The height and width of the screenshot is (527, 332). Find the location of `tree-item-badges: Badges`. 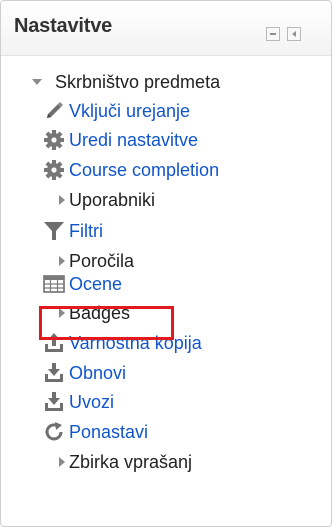

tree-item-badges: Badges is located at coordinates (166, 313).